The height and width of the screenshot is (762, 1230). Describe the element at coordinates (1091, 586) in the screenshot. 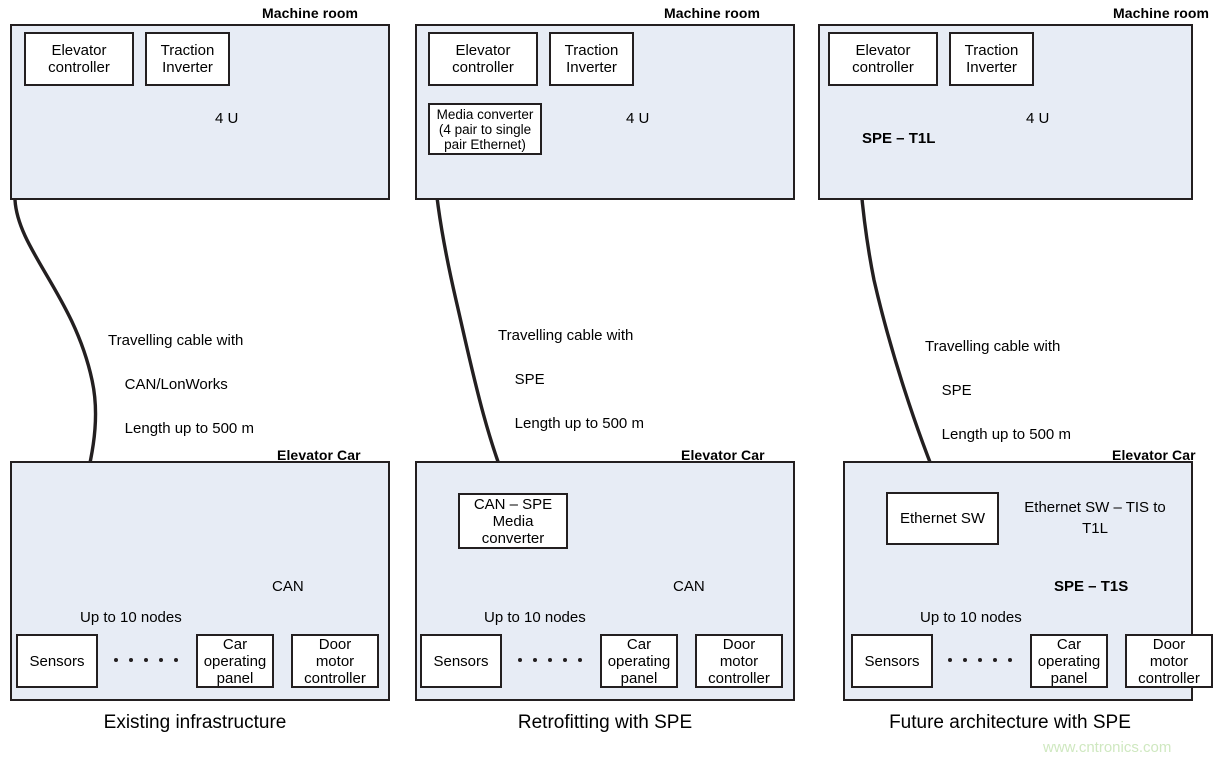

I see `bus-protocol-label: SPE – T1S` at that location.